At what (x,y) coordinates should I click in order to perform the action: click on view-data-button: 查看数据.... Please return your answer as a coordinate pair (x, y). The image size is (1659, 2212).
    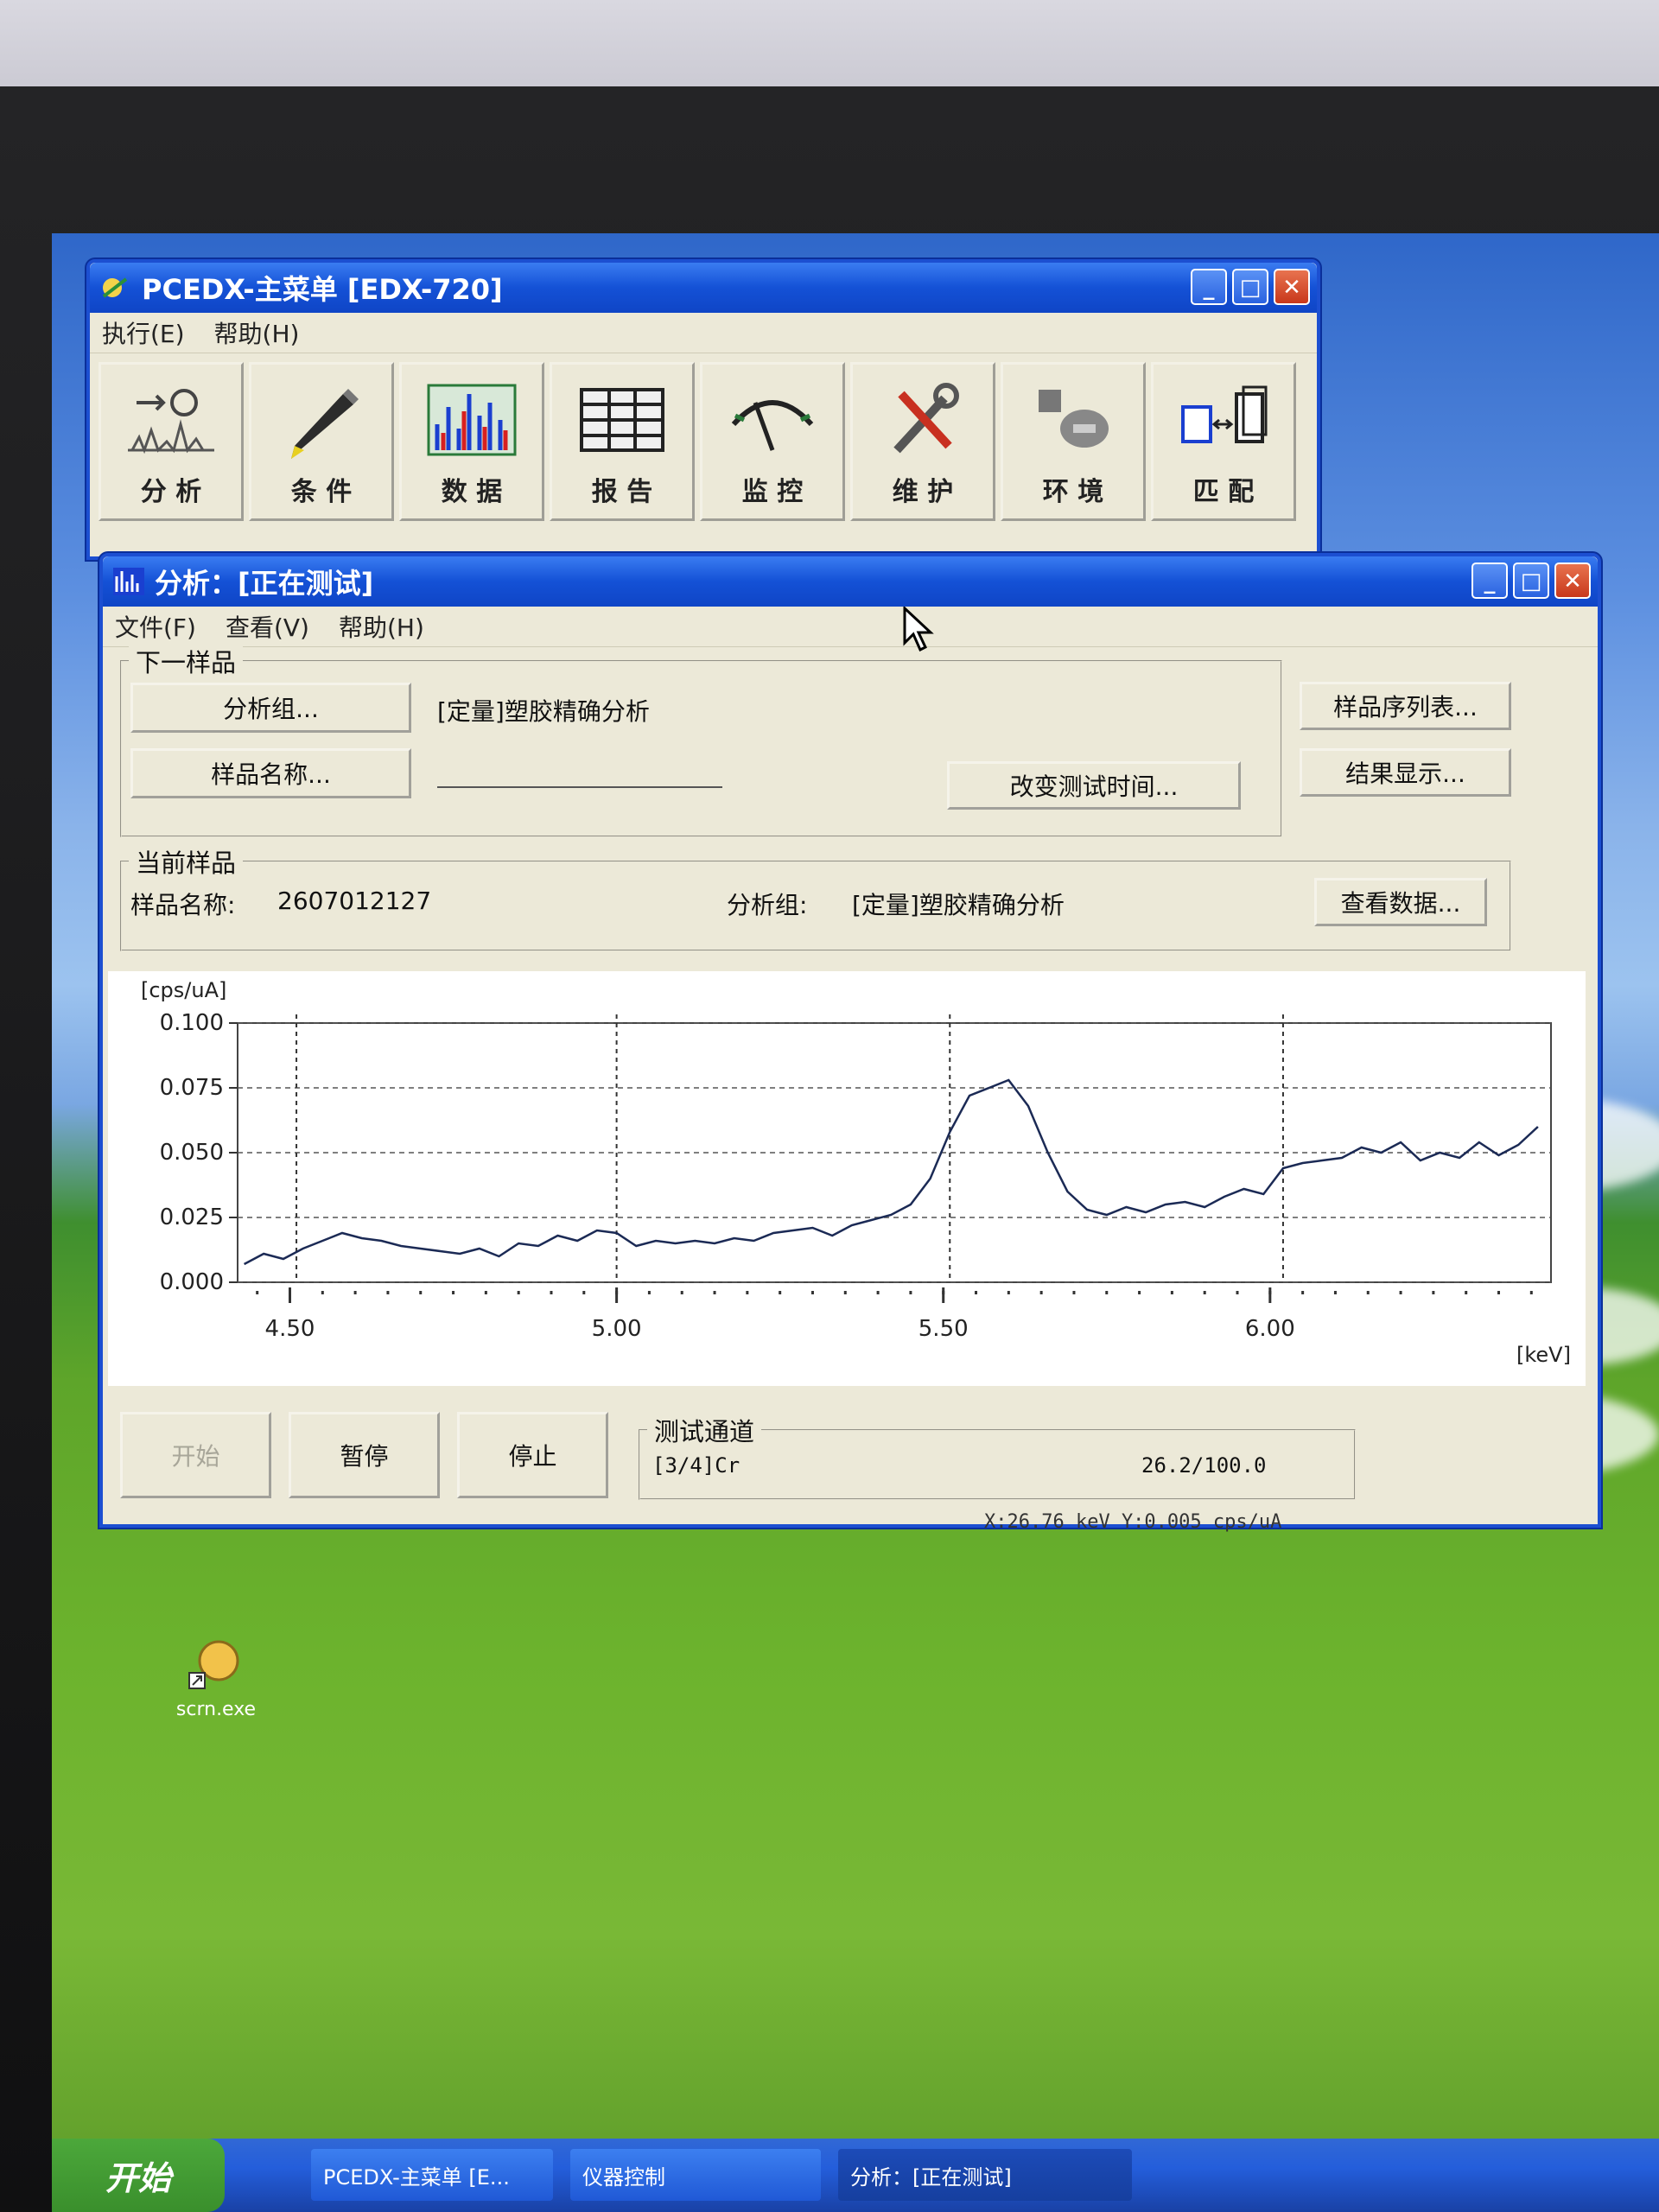
    Looking at the image, I should click on (1400, 902).